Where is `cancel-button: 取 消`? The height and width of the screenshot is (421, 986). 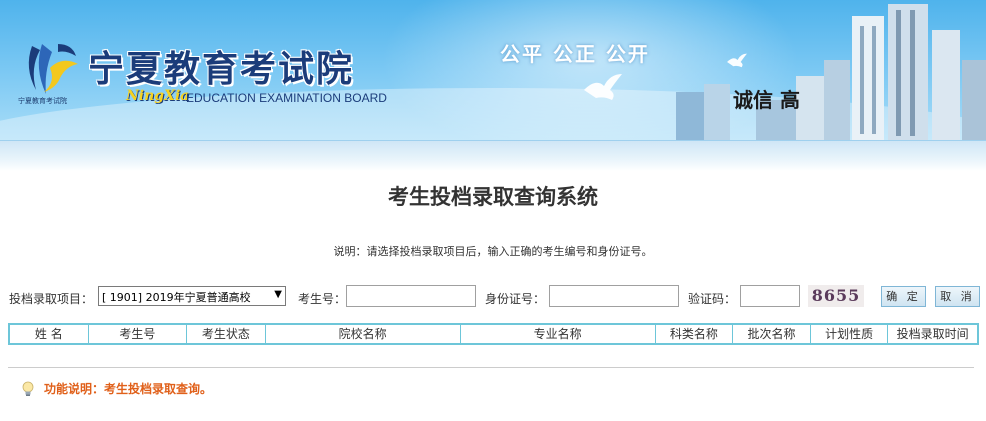
cancel-button: 取 消 is located at coordinates (957, 296).